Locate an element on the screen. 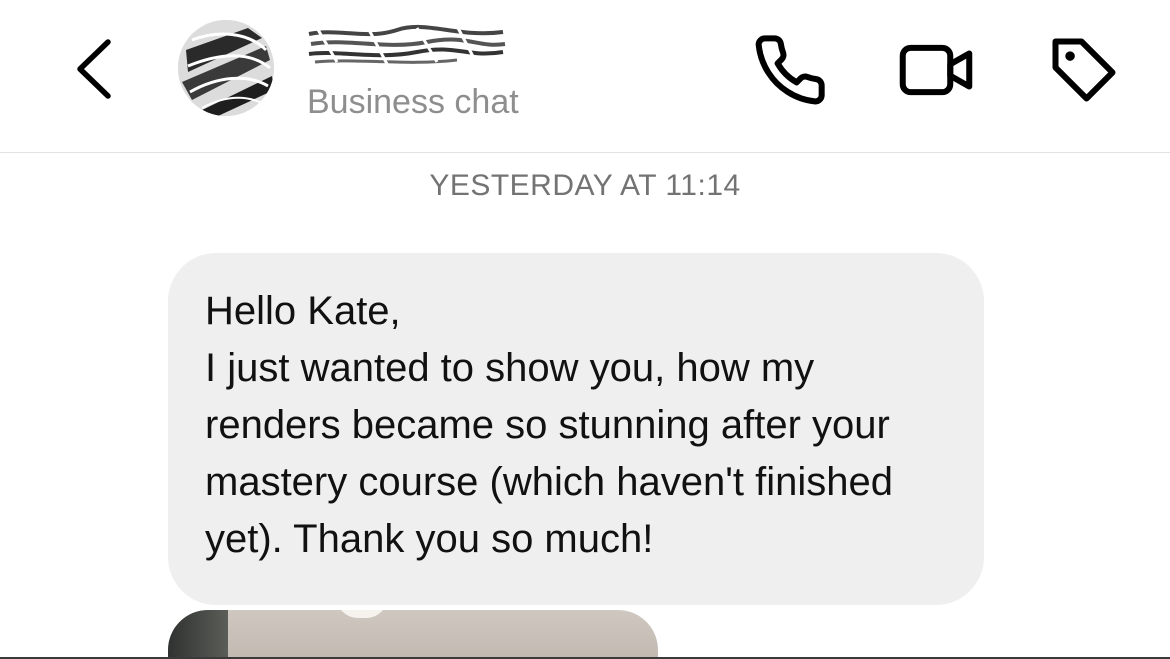 This screenshot has width=1170, height=659. message-greeting: Hello Kate, is located at coordinates (303, 311).